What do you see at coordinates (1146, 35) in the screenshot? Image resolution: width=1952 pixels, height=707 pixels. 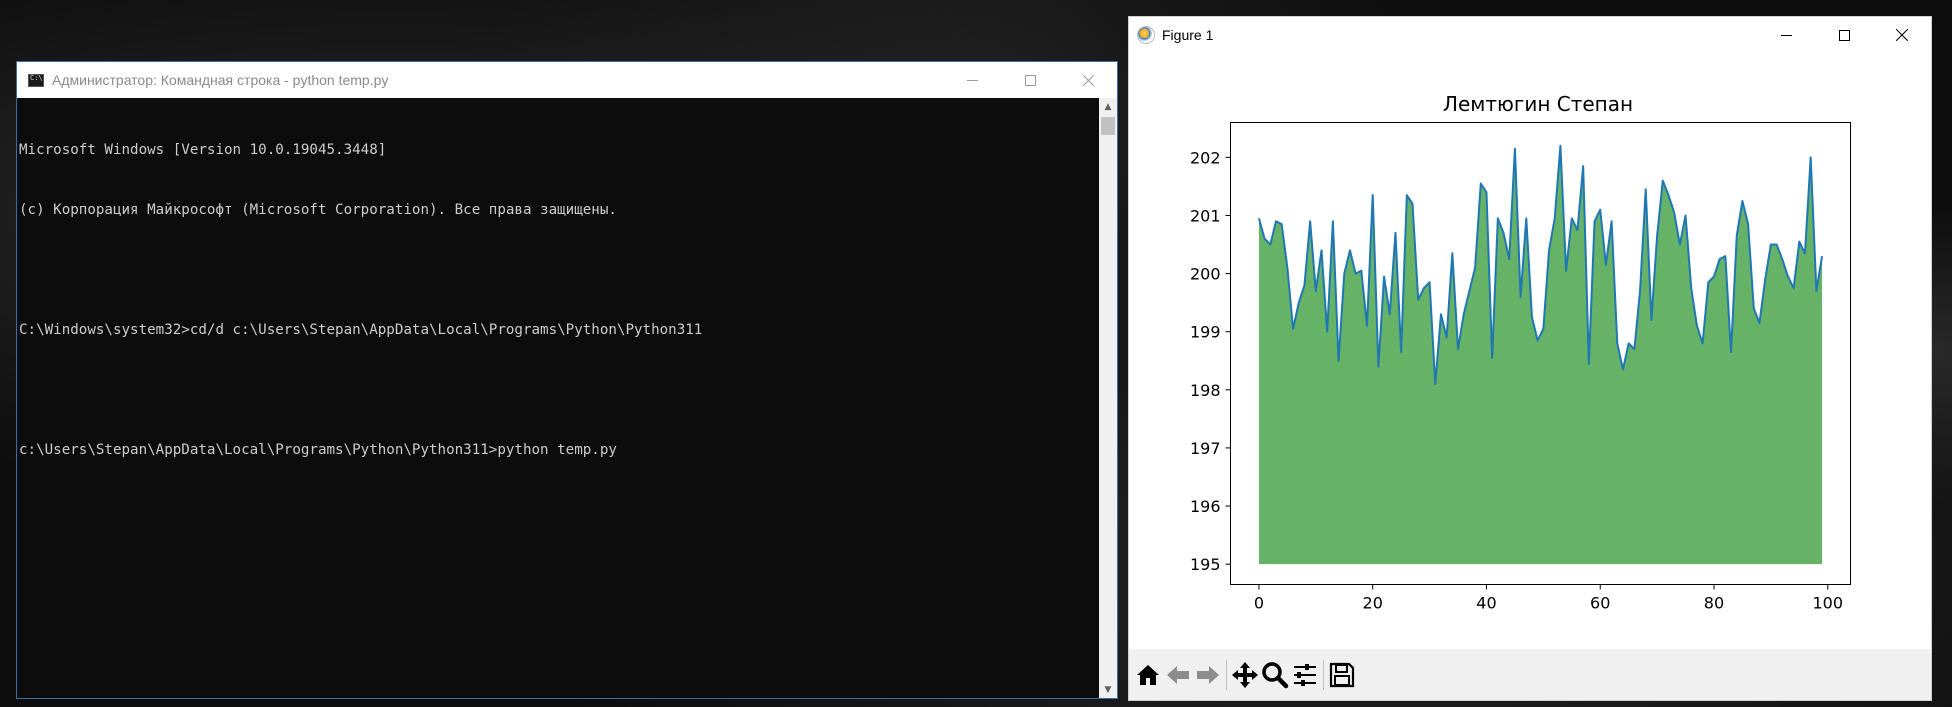 I see `matplotlib-logo-icon` at bounding box center [1146, 35].